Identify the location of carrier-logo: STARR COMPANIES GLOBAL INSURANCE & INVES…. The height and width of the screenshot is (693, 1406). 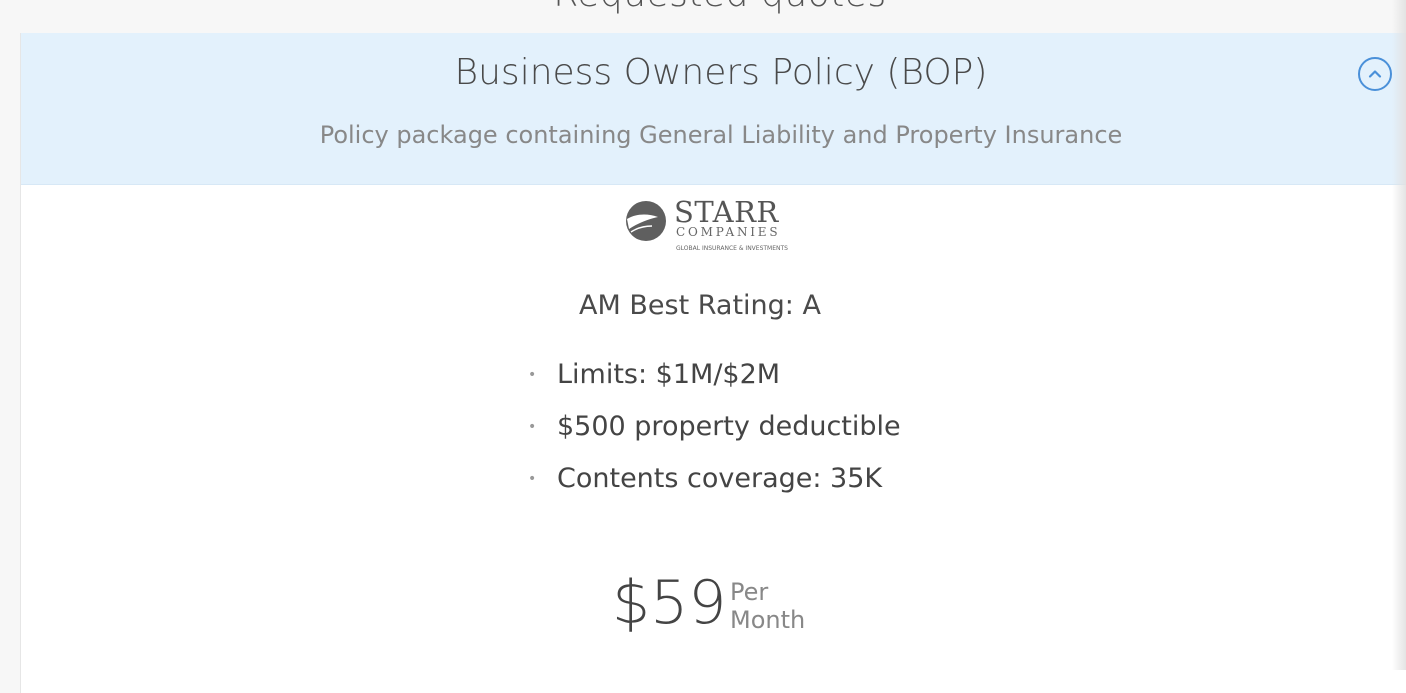
(706, 227).